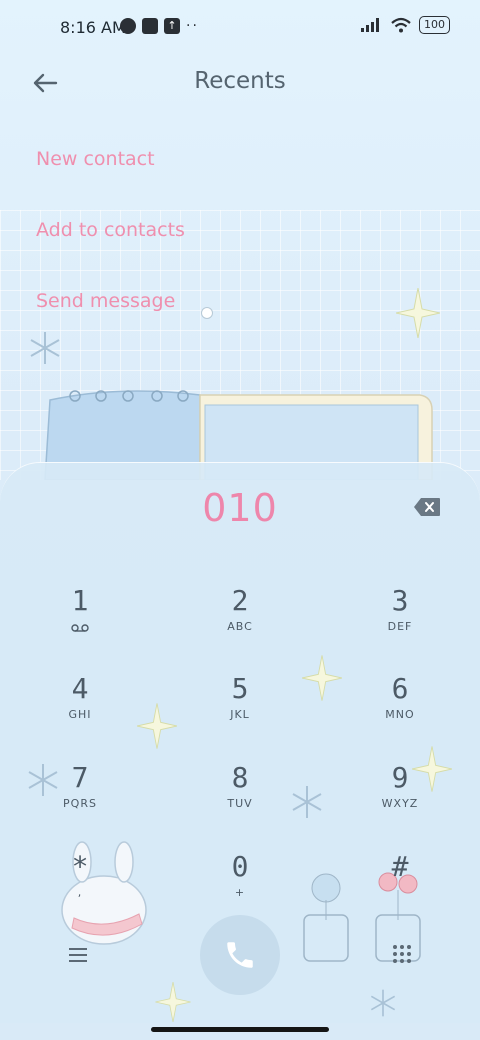  I want to click on app-header: Recents, so click(240, 82).